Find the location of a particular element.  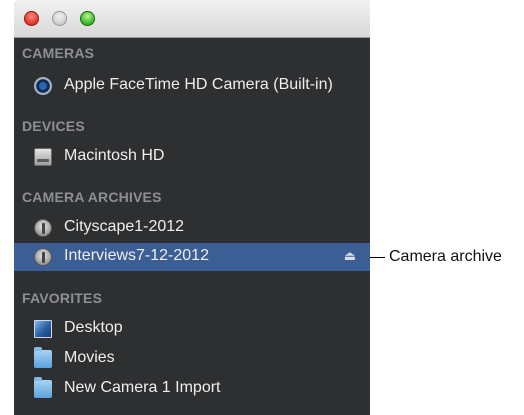

close-button is located at coordinates (31, 18).